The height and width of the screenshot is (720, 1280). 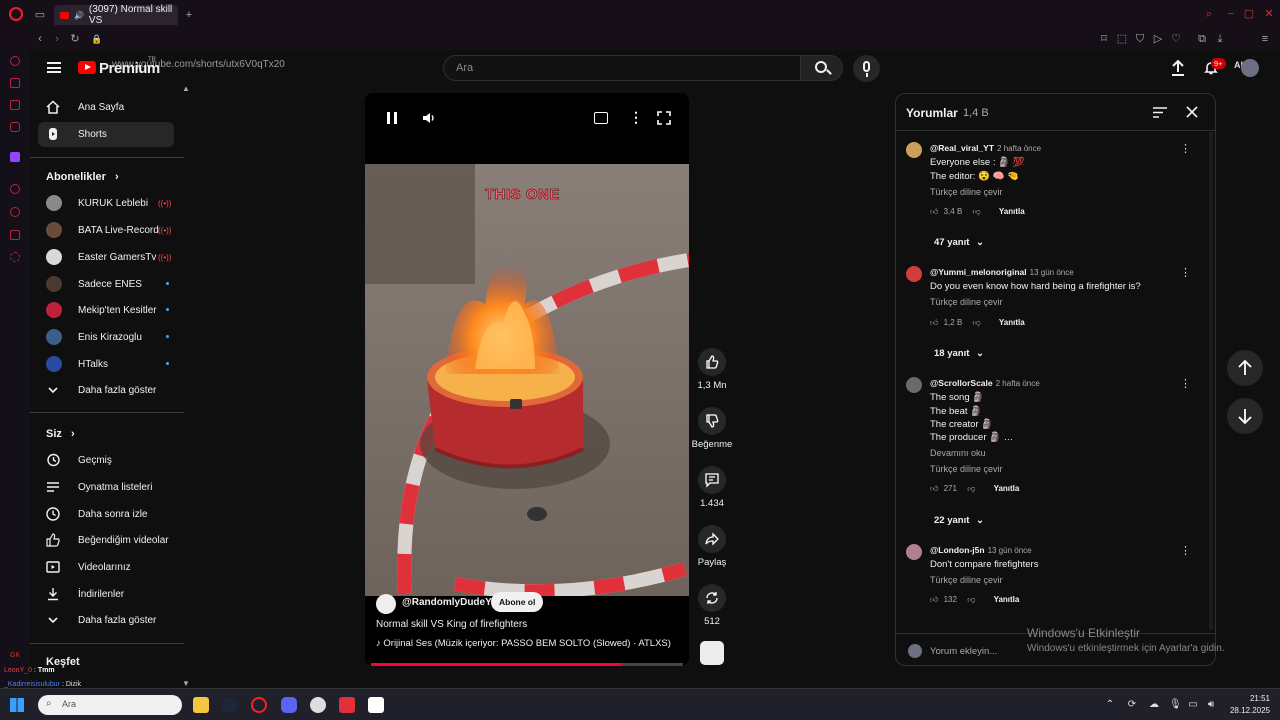 What do you see at coordinates (866, 68) in the screenshot?
I see `voice-search-button` at bounding box center [866, 68].